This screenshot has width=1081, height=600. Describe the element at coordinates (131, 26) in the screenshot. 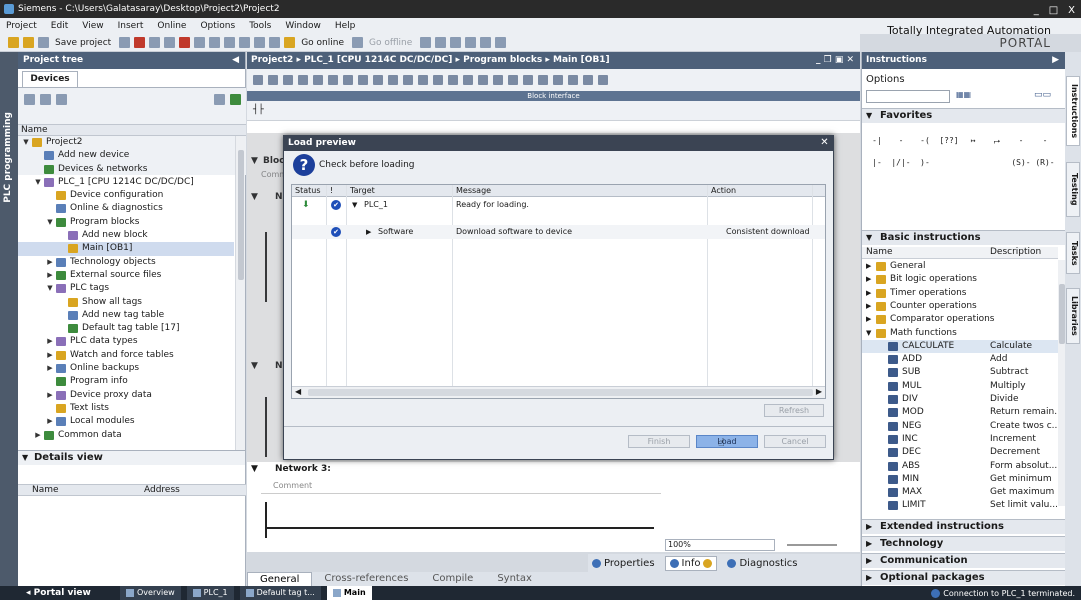

I see `menu-insert: Insert` at that location.